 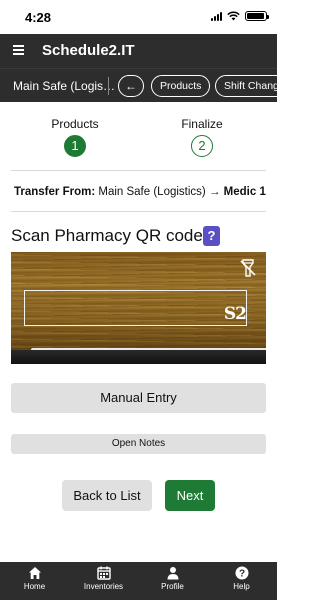 I want to click on scan-target-frame, so click(x=135, y=308).